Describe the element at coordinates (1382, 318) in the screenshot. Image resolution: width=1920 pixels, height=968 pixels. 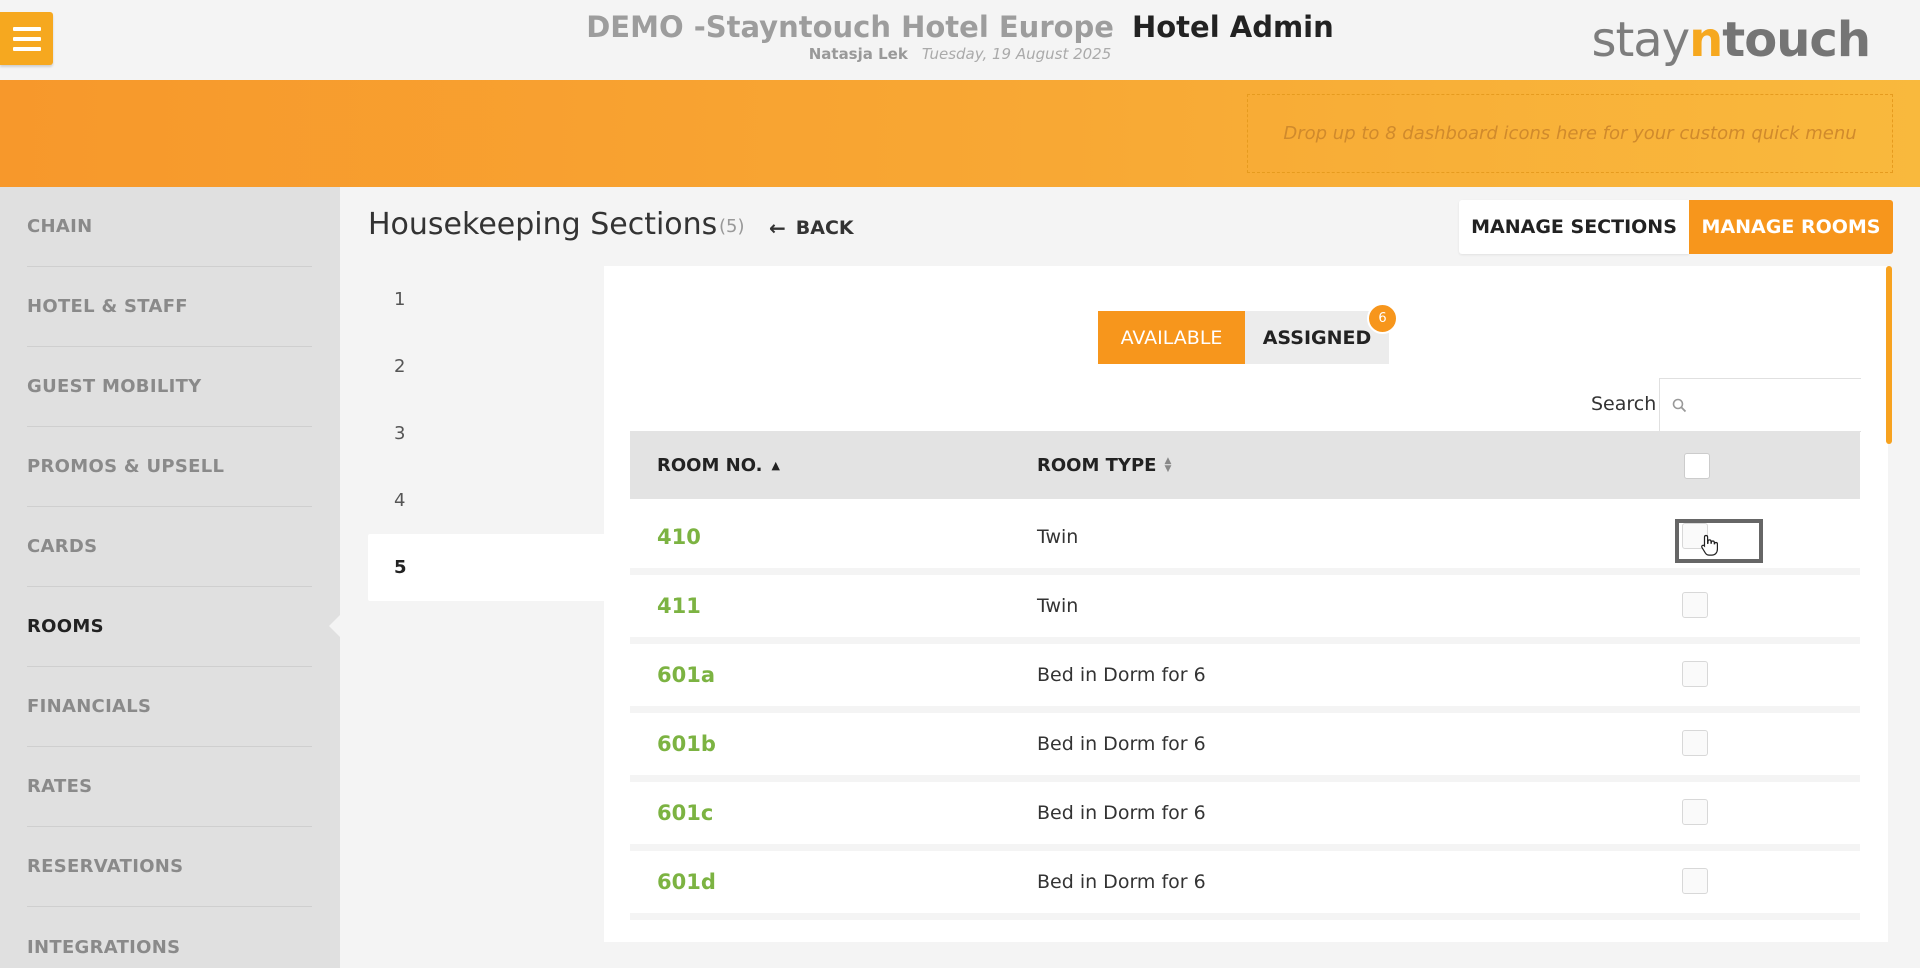
I see `assigned-count-badge: 6` at that location.